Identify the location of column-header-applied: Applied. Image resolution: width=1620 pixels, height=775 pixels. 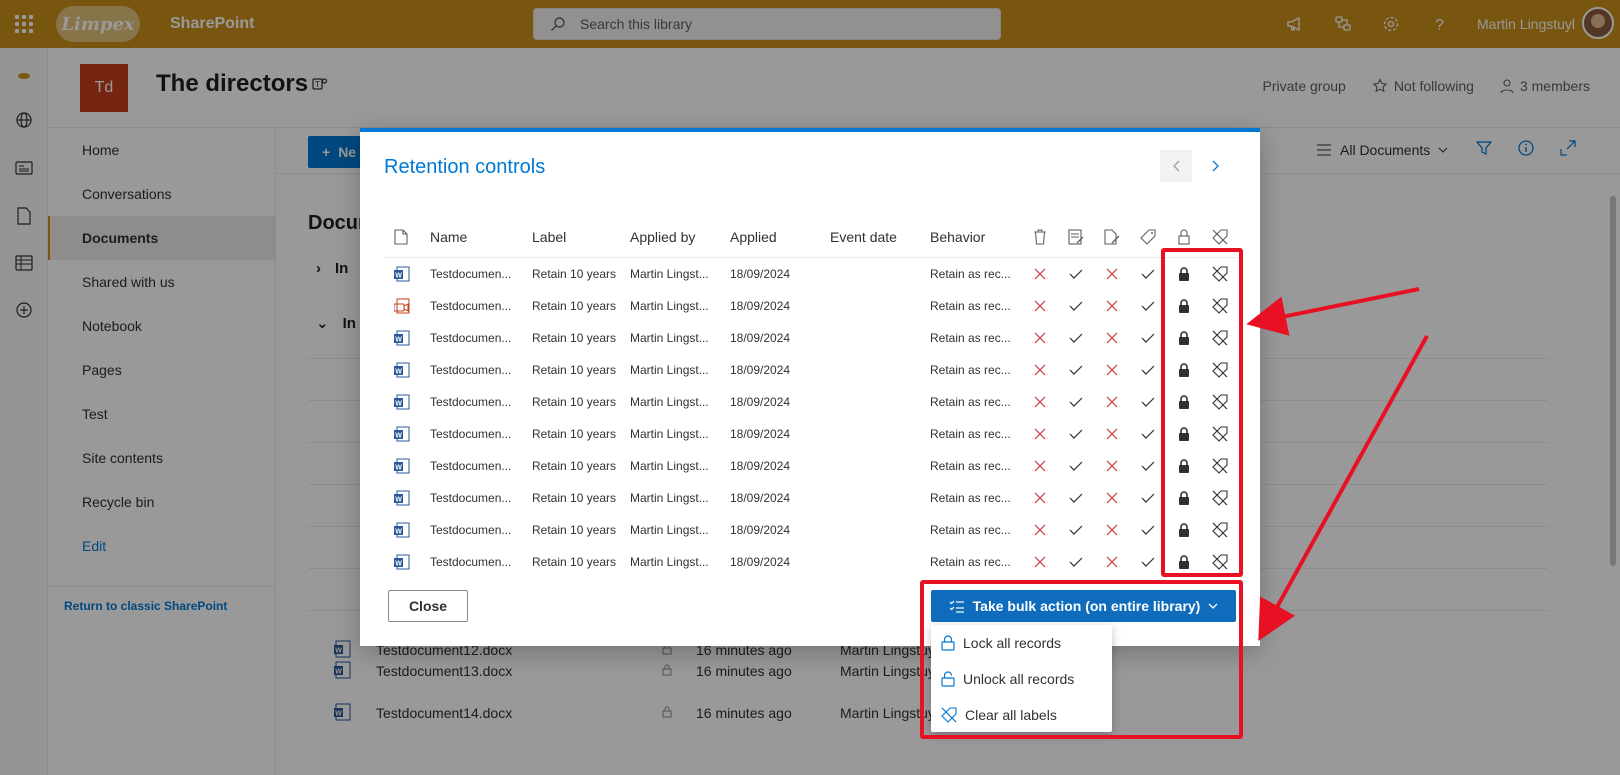
(753, 236).